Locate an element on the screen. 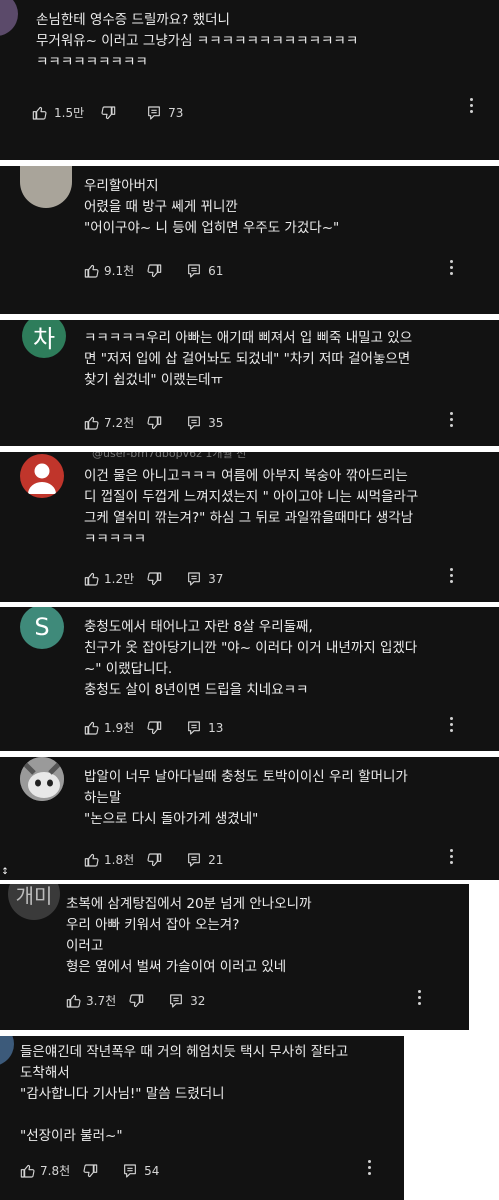 The width and height of the screenshot is (499, 1200). avatar: 차 is located at coordinates (44, 339).